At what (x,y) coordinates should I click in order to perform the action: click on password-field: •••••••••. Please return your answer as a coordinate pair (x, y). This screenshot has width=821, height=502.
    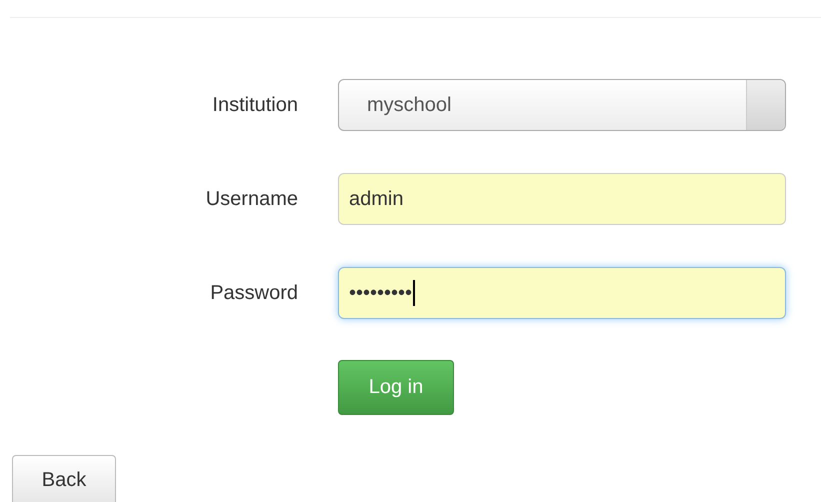
    Looking at the image, I should click on (562, 293).